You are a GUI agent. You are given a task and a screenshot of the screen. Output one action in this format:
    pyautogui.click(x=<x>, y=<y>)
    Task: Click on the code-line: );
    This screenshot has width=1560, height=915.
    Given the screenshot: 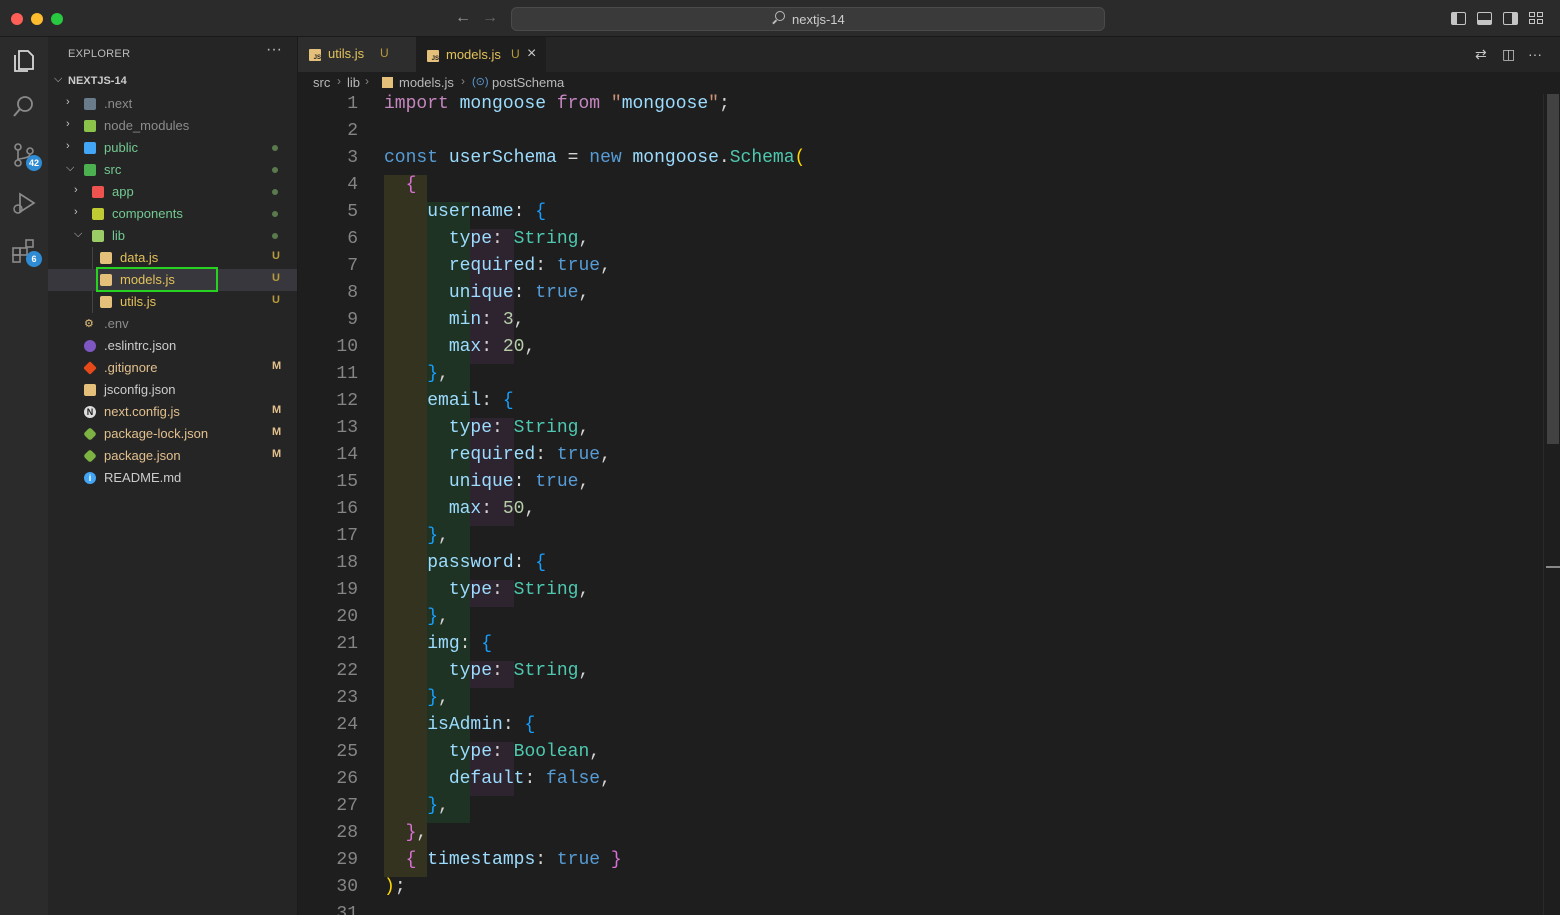 What is the action you would take?
    pyautogui.click(x=395, y=887)
    